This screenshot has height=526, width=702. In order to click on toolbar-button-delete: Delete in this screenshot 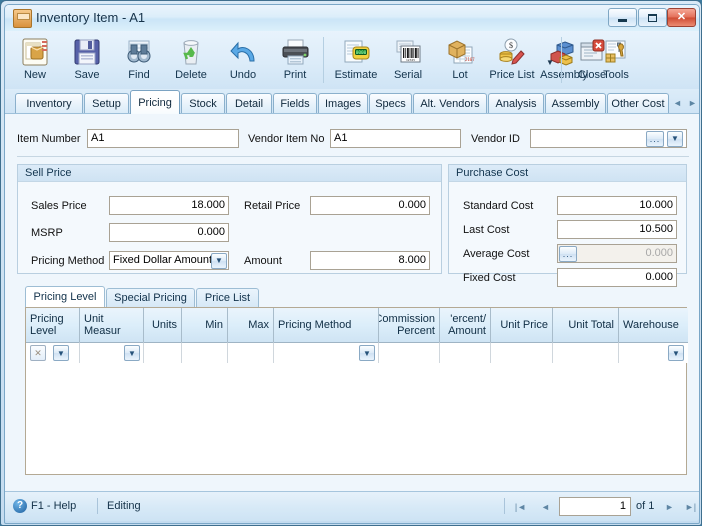, I will do `click(191, 60)`.